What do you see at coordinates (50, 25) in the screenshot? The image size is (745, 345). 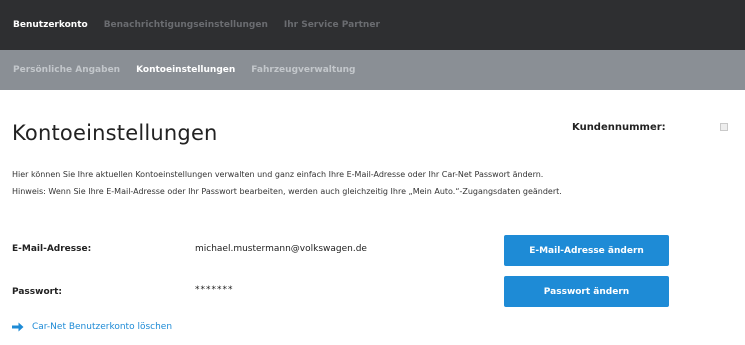 I see `tab-benutzerkonto: Benutzerkonto` at bounding box center [50, 25].